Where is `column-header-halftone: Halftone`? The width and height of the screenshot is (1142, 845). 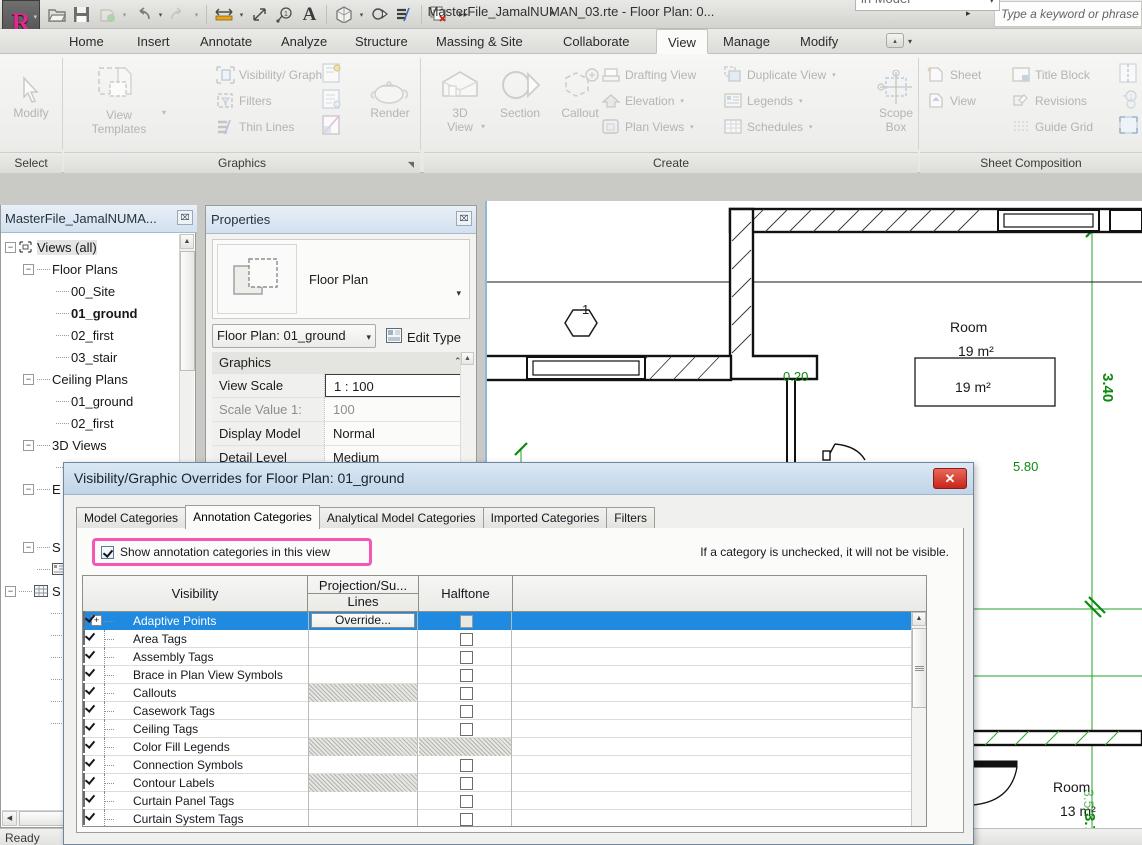
column-header-halftone: Halftone is located at coordinates (466, 593).